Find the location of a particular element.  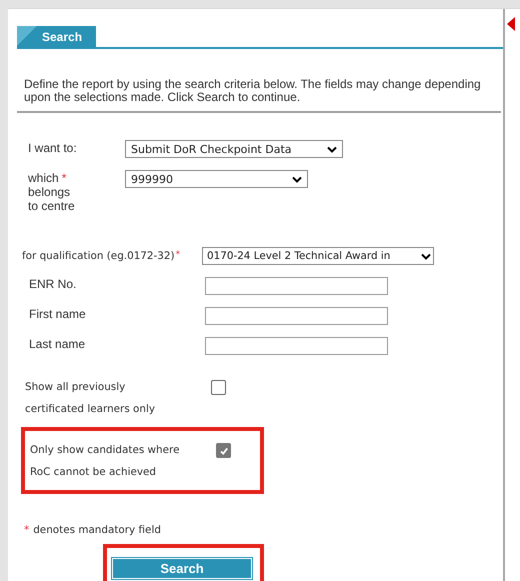

dropdown: 0170-24 Level 2 Technical Award in is located at coordinates (318, 256).